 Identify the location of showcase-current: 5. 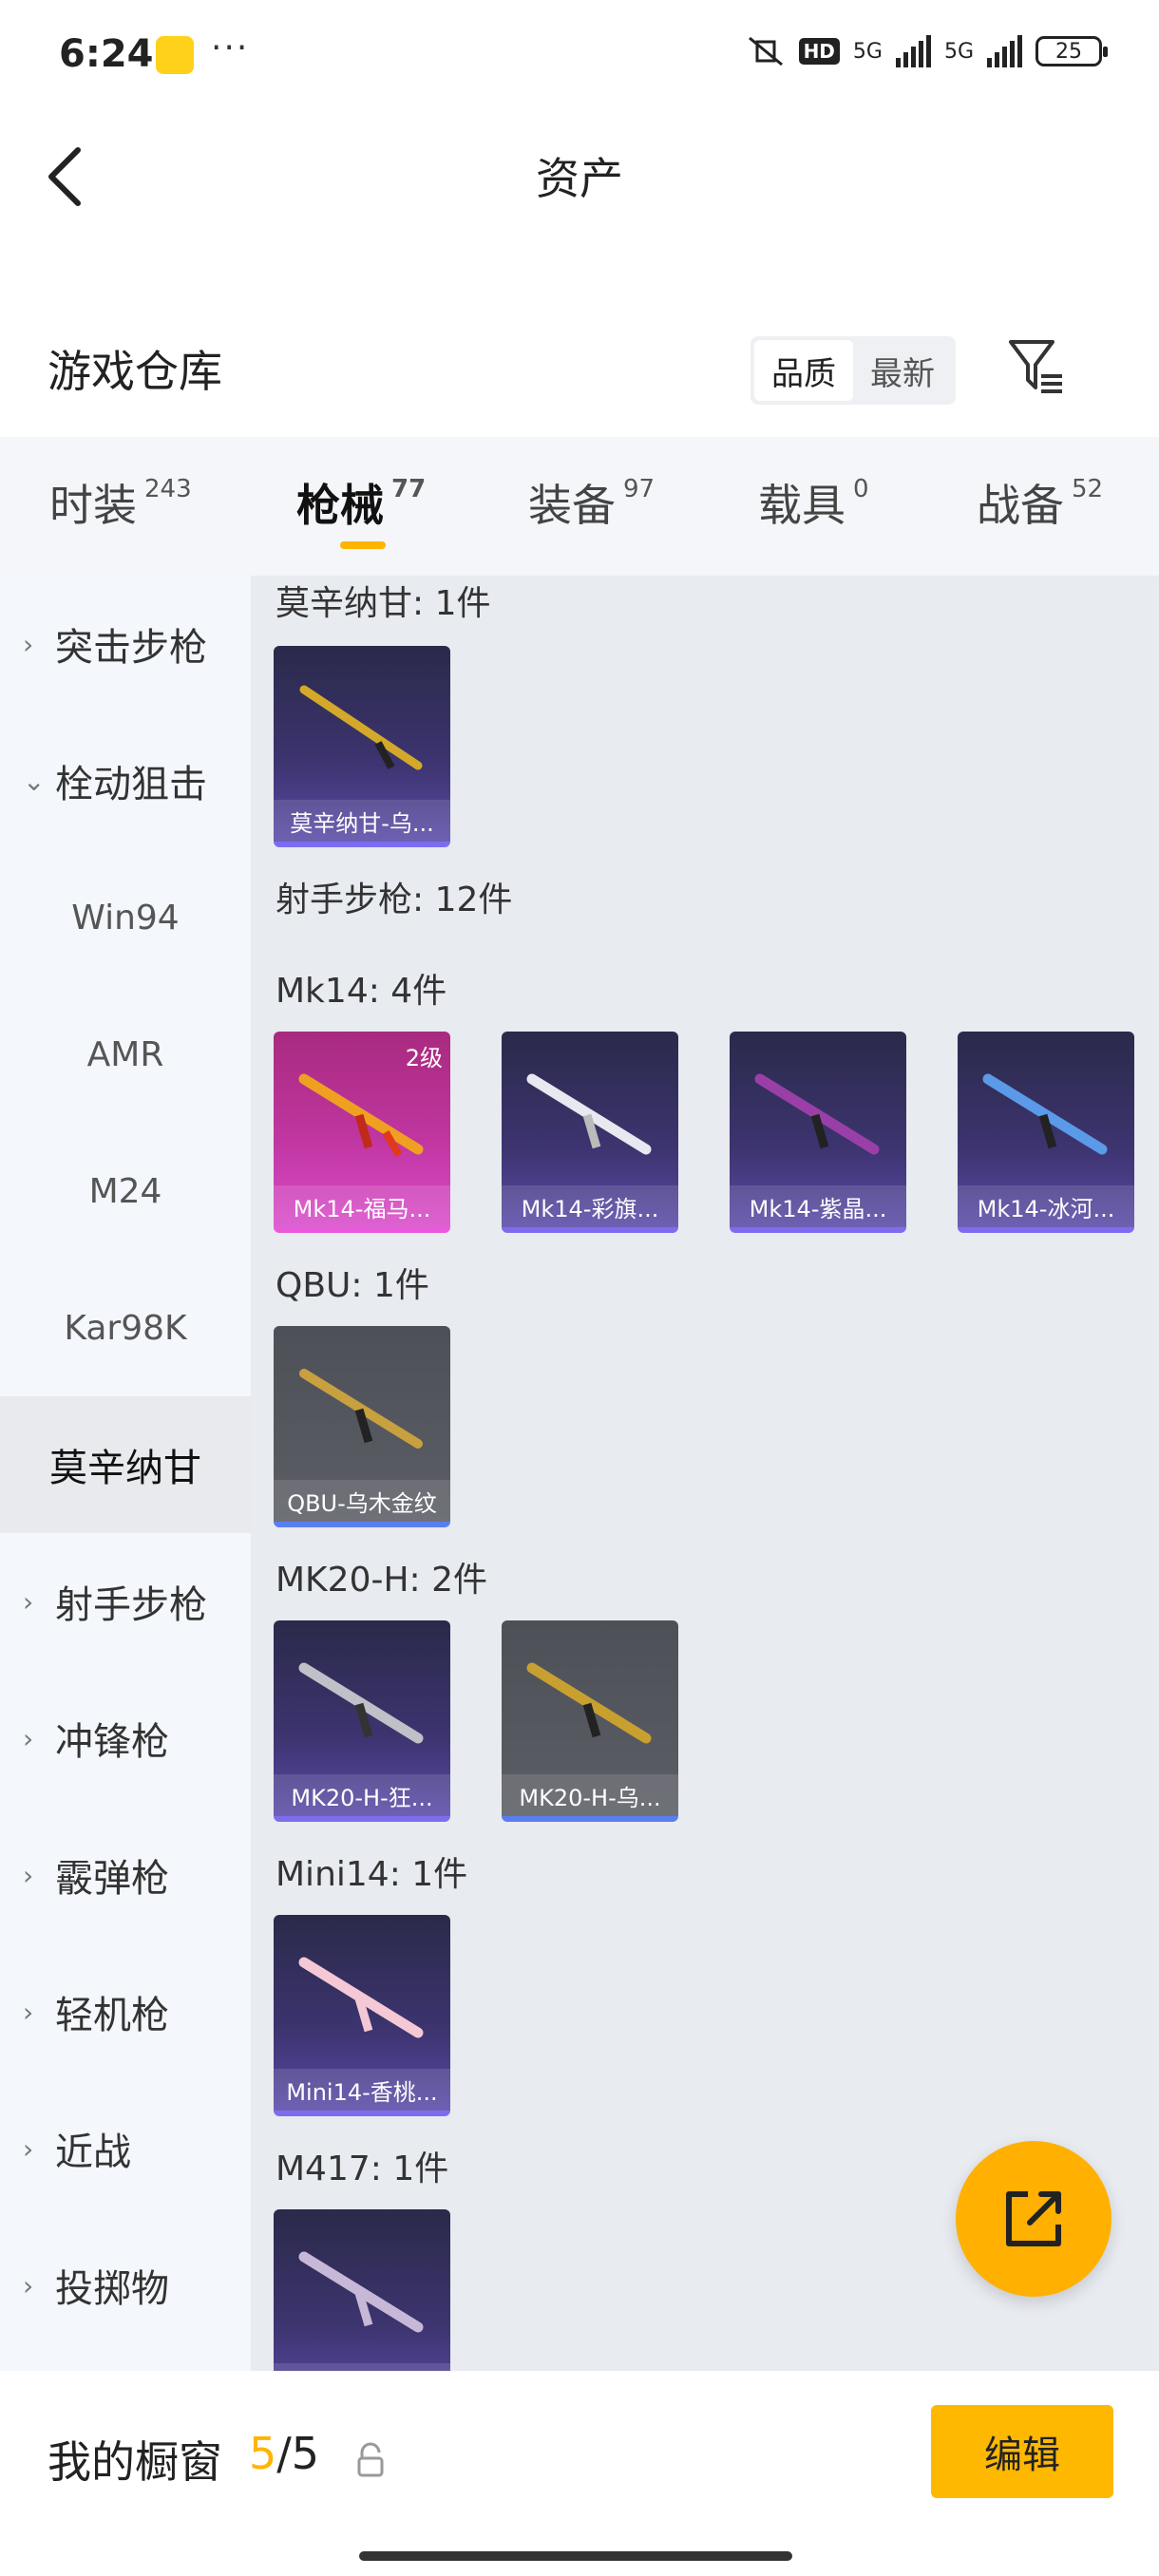
(263, 2453).